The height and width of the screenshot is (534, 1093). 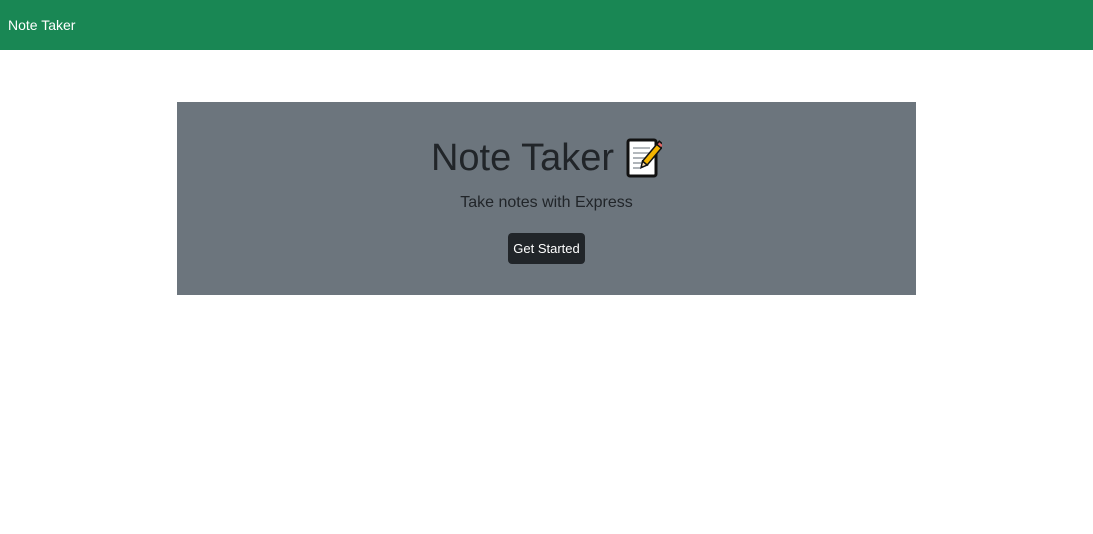 I want to click on memo-icon, so click(x=645, y=158).